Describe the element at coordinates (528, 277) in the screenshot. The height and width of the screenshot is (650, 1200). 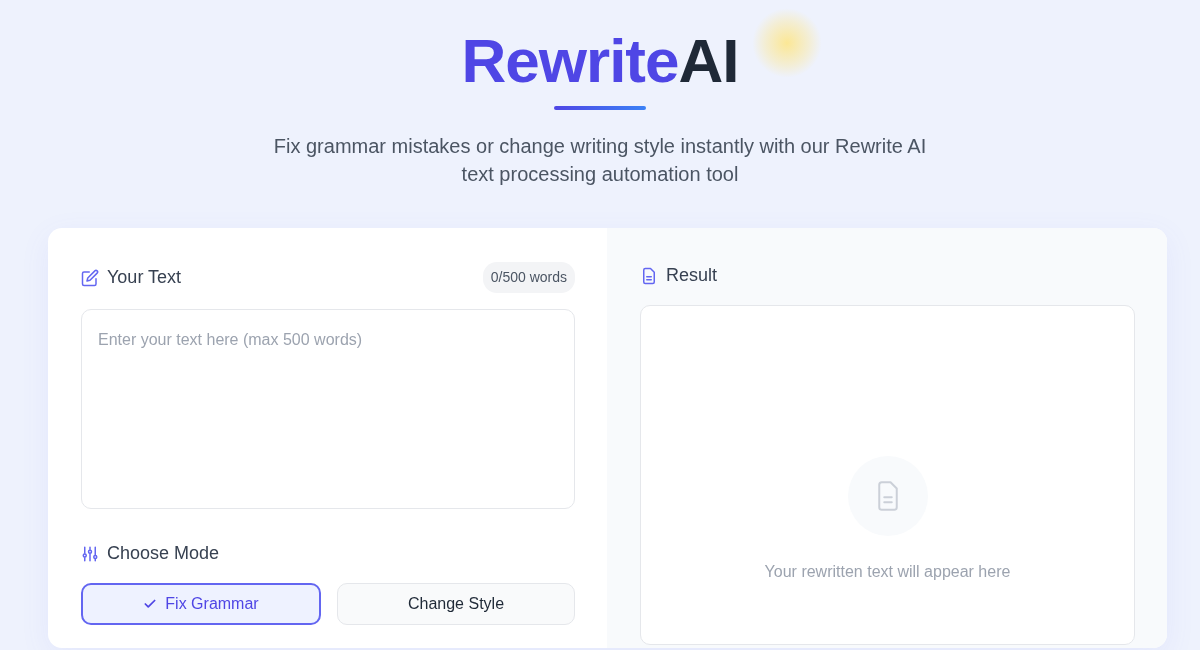
I see `word-count: 0/500 words` at that location.